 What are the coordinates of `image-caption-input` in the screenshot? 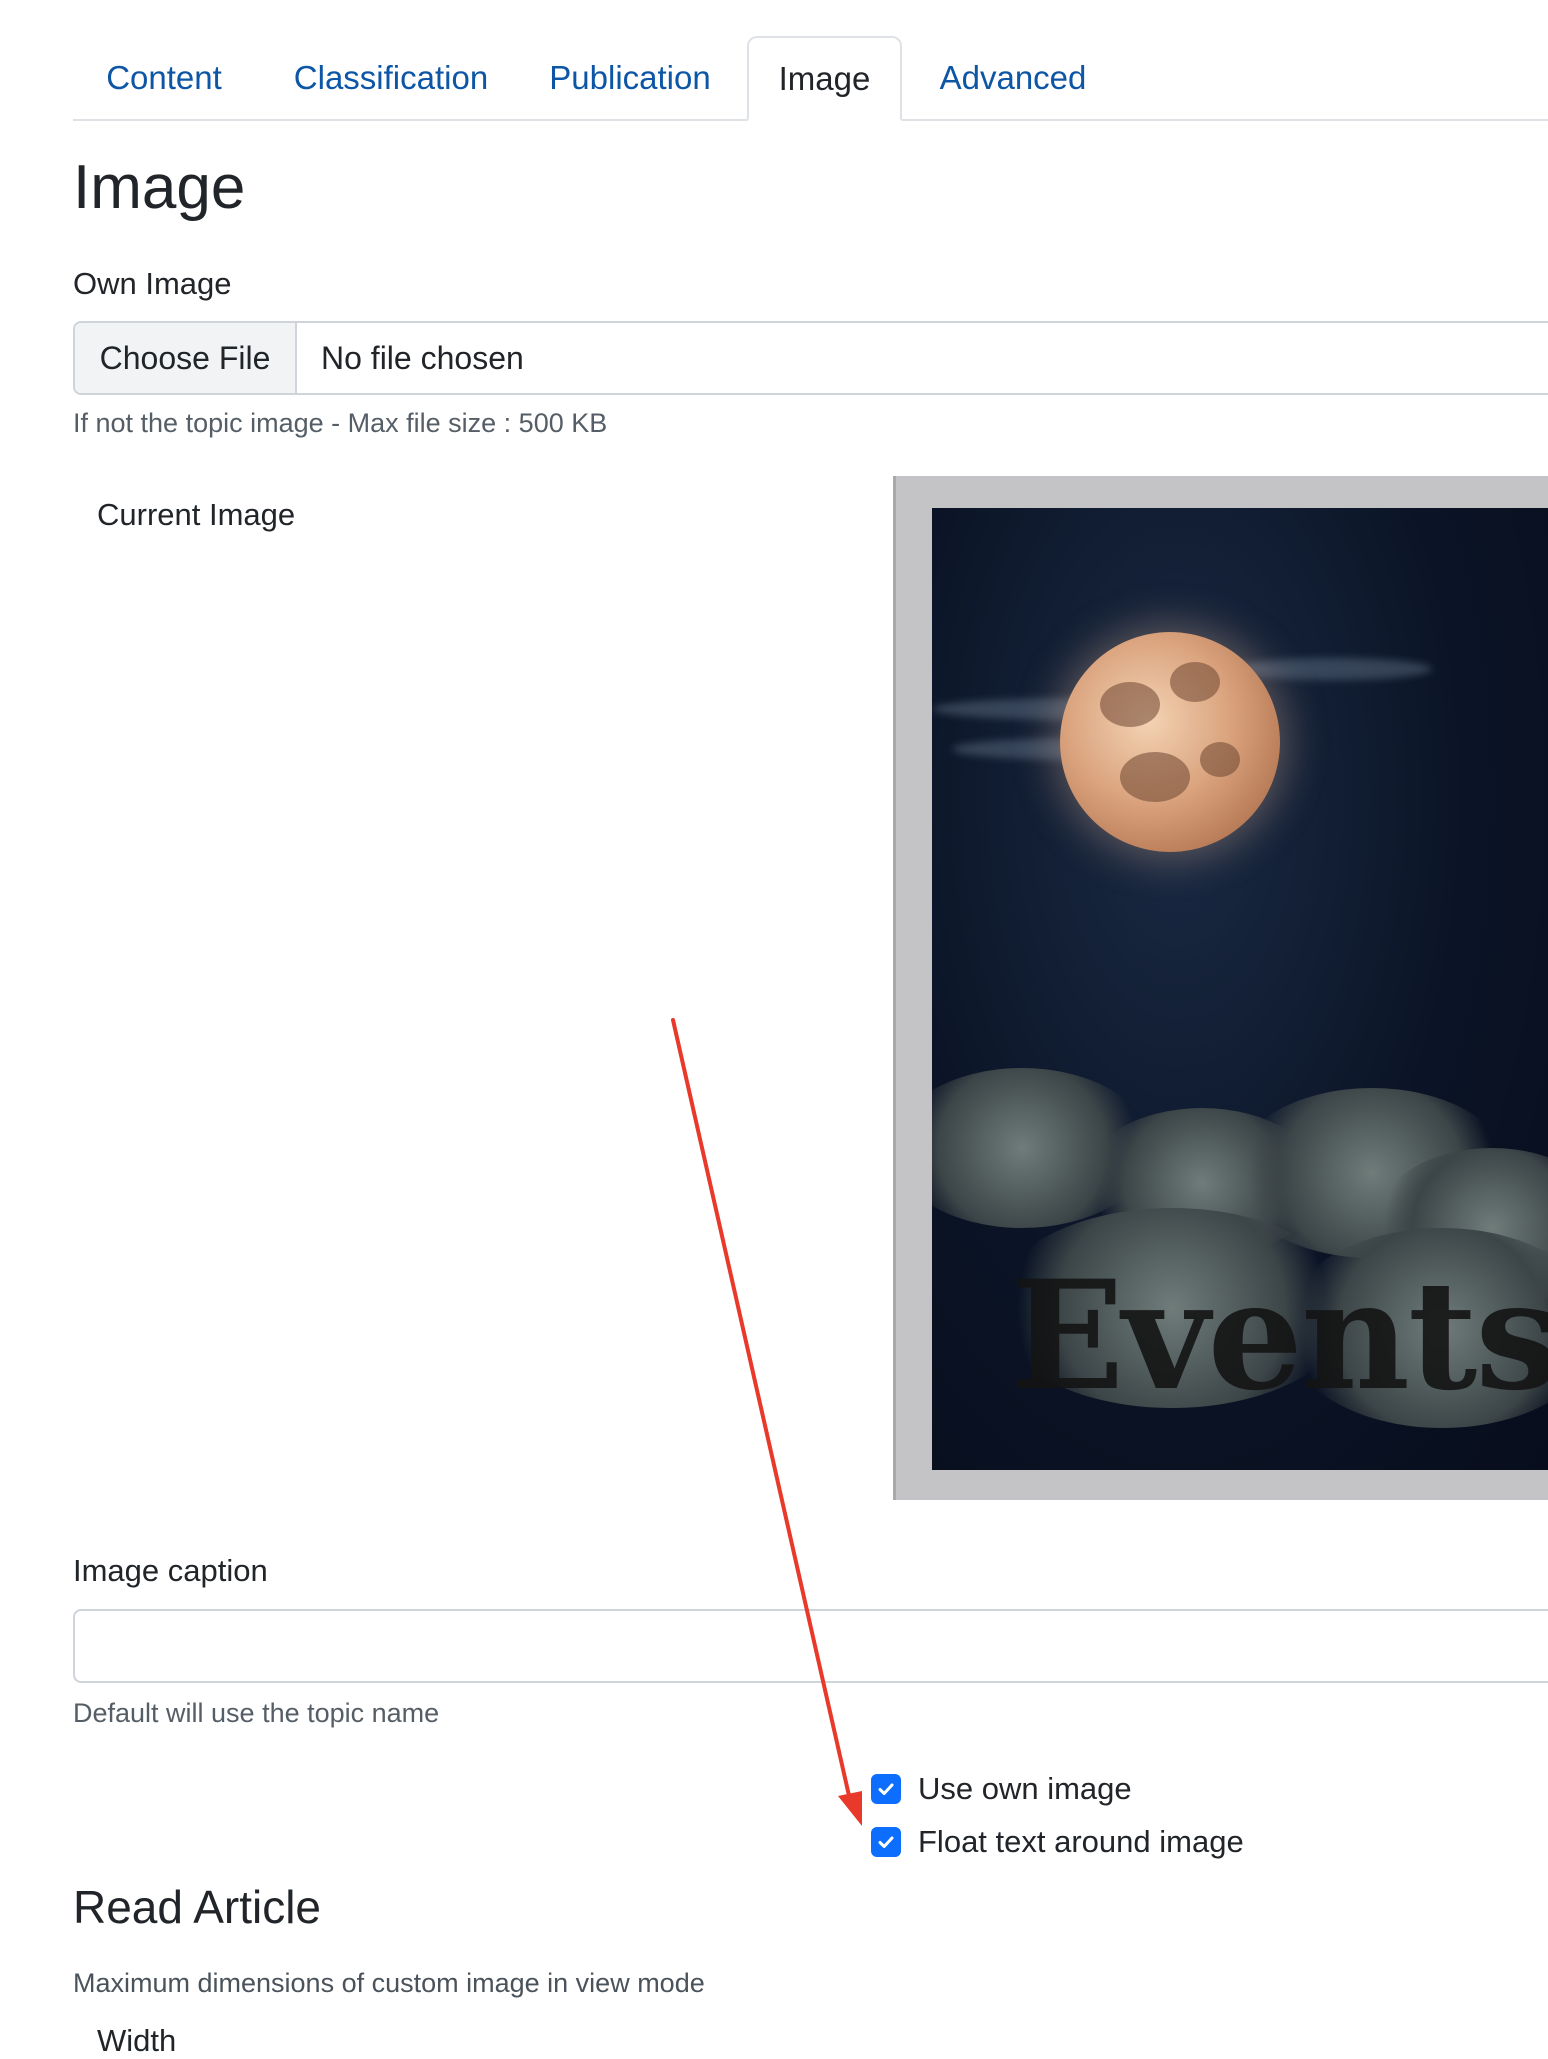 It's located at (810, 1646).